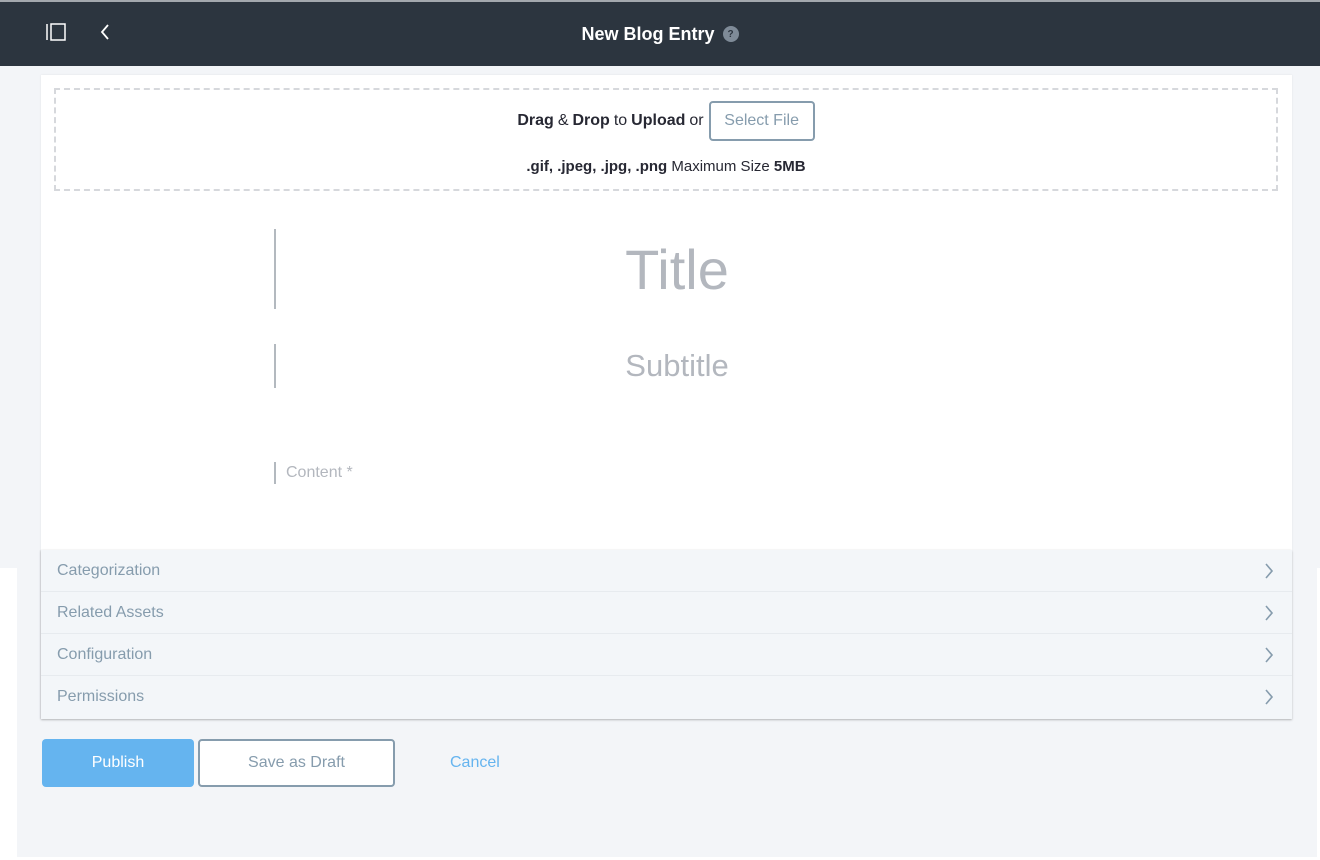  What do you see at coordinates (658, 120) in the screenshot?
I see `upload-text: Upload` at bounding box center [658, 120].